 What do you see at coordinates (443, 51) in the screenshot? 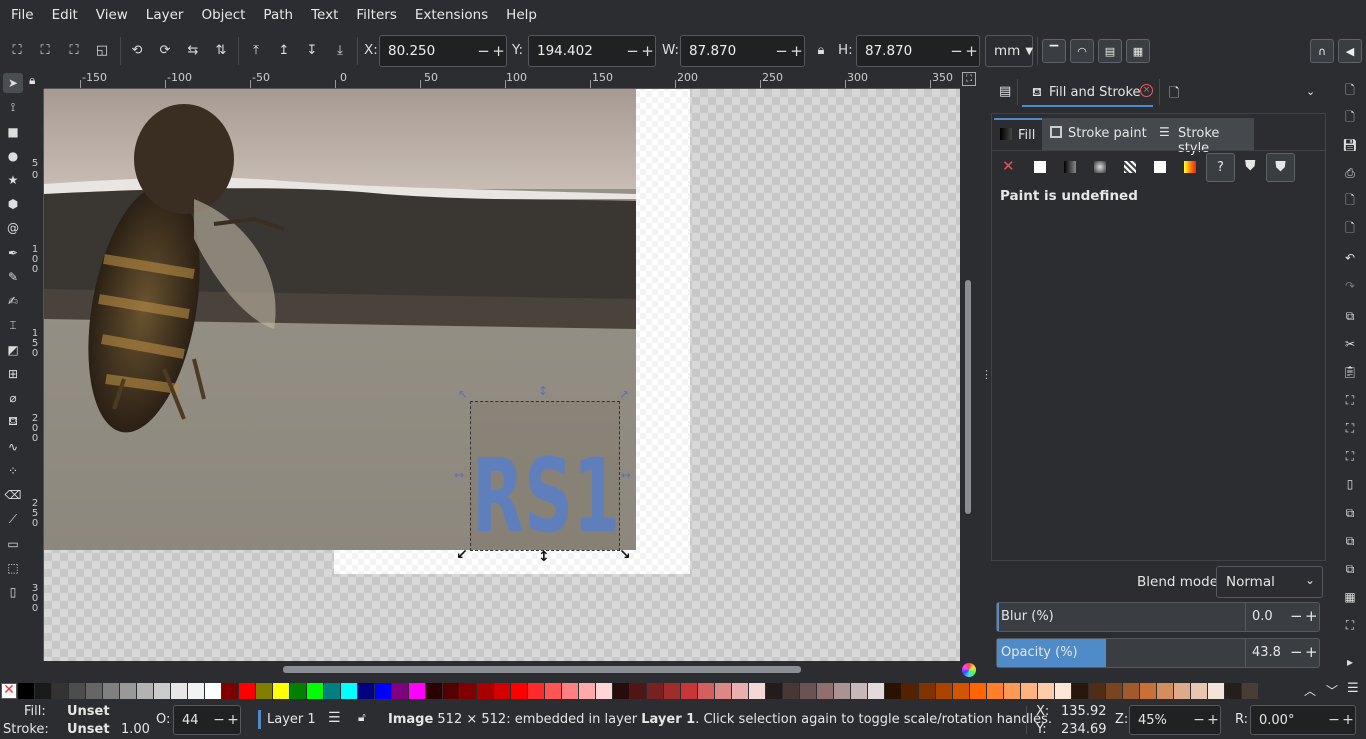
I see `x-field: 80.250 − +` at bounding box center [443, 51].